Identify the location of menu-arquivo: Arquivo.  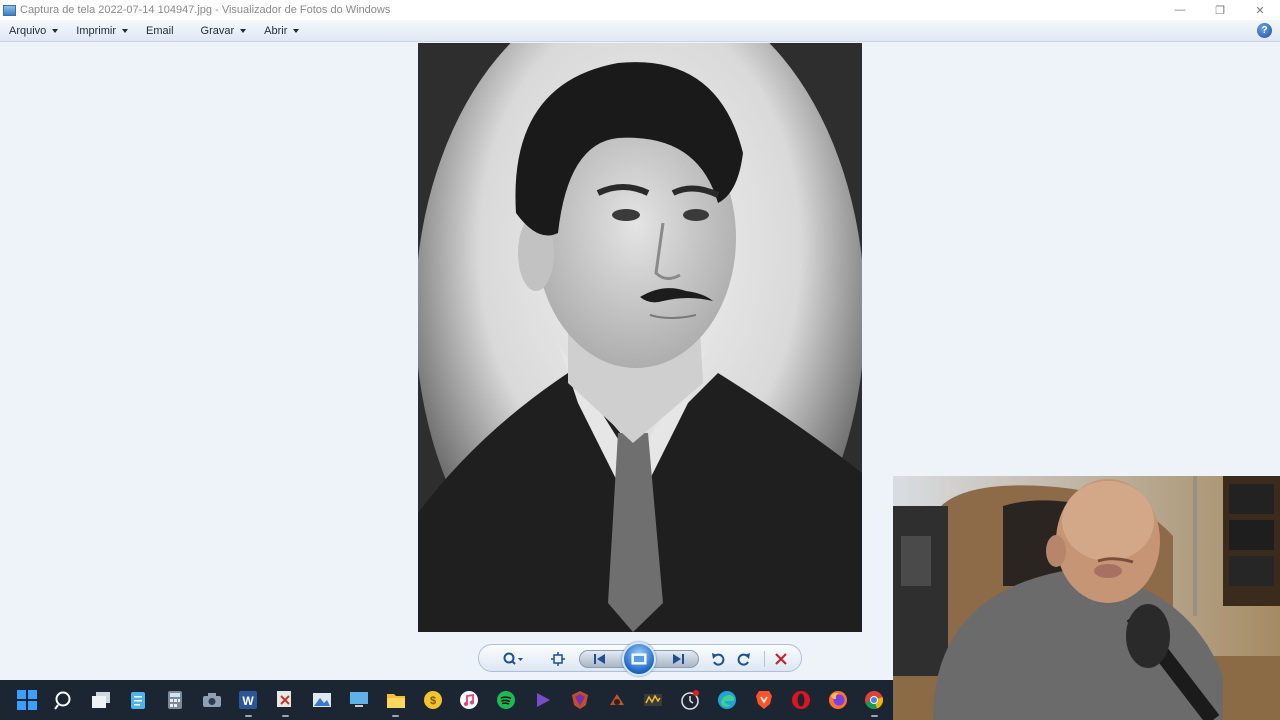
(33, 31).